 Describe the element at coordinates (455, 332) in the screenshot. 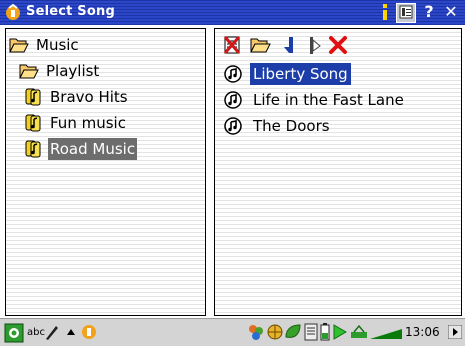

I see `chevron-right-icon` at that location.